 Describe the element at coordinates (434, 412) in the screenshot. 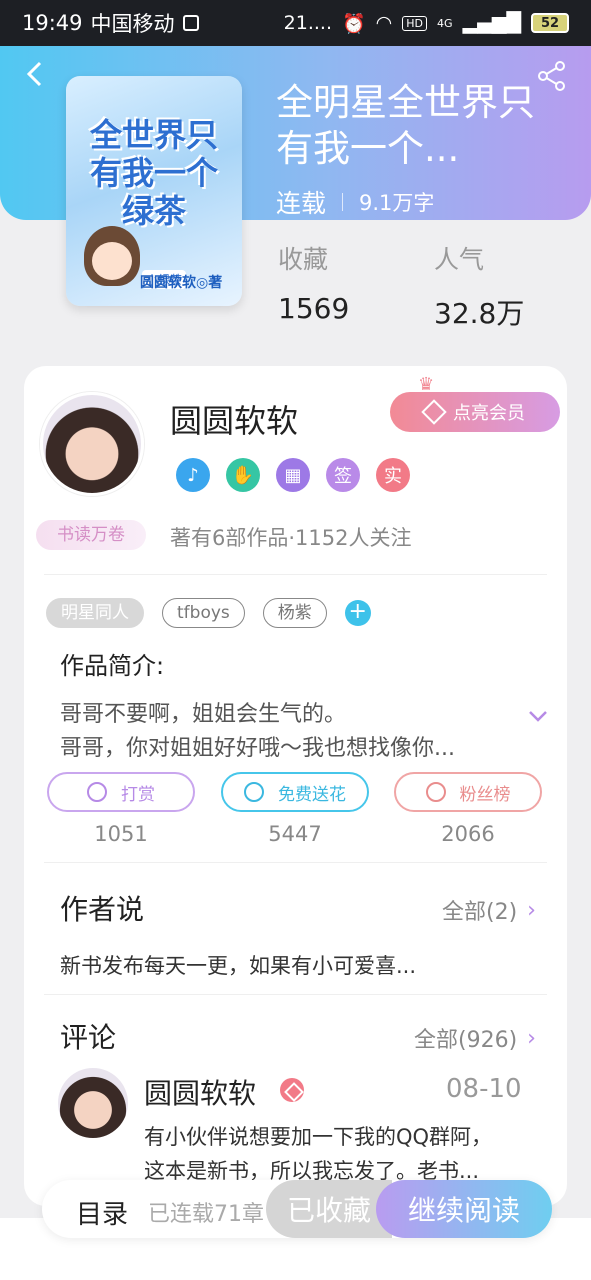

I see `diamond-icon` at that location.